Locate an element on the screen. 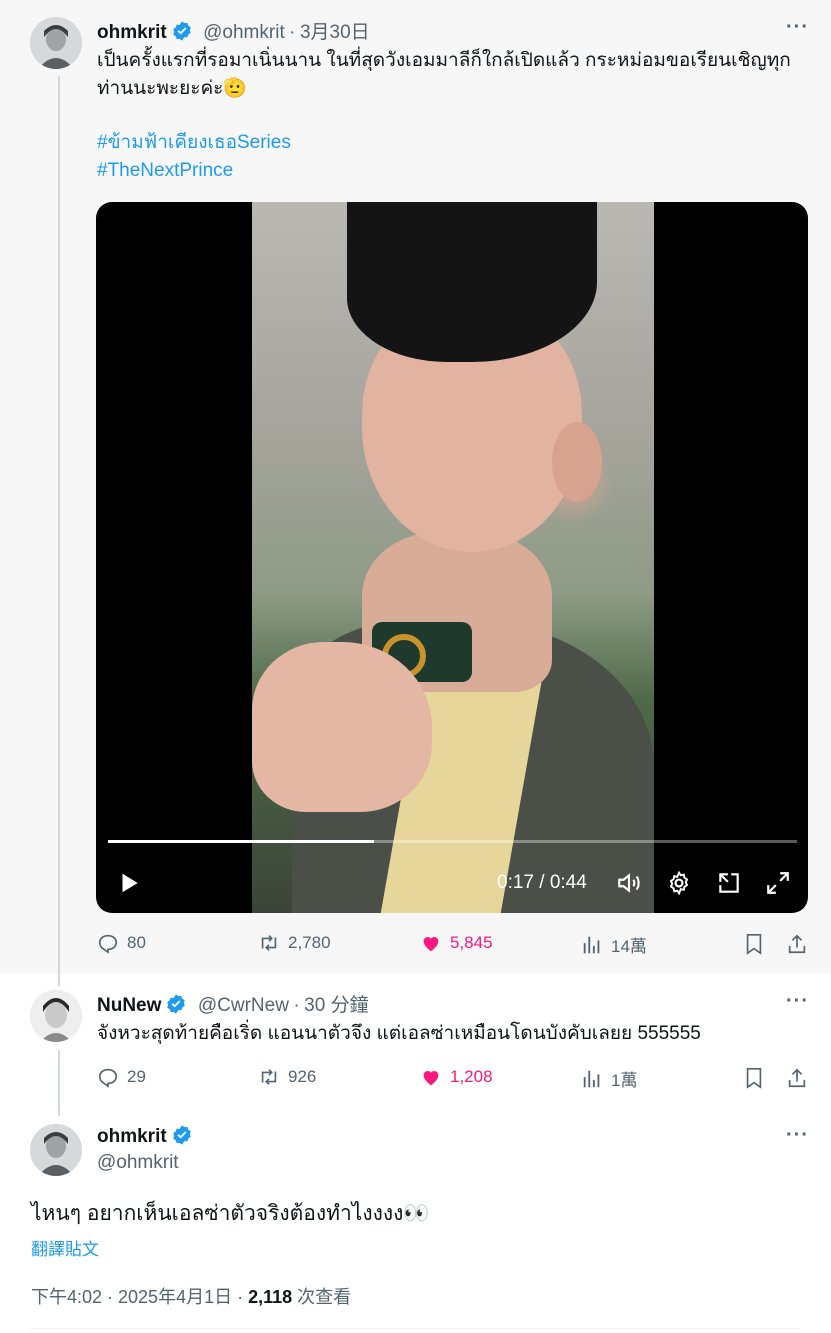  video-time: 0:17 / 0:44 is located at coordinates (542, 882).